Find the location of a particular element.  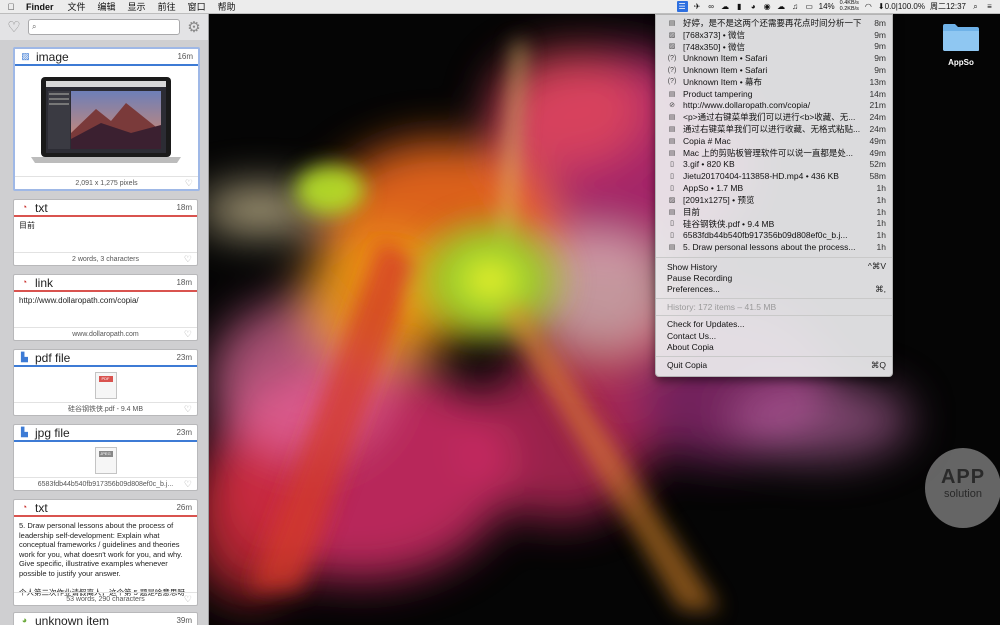

headphones-icon: ♫ is located at coordinates (795, 6).